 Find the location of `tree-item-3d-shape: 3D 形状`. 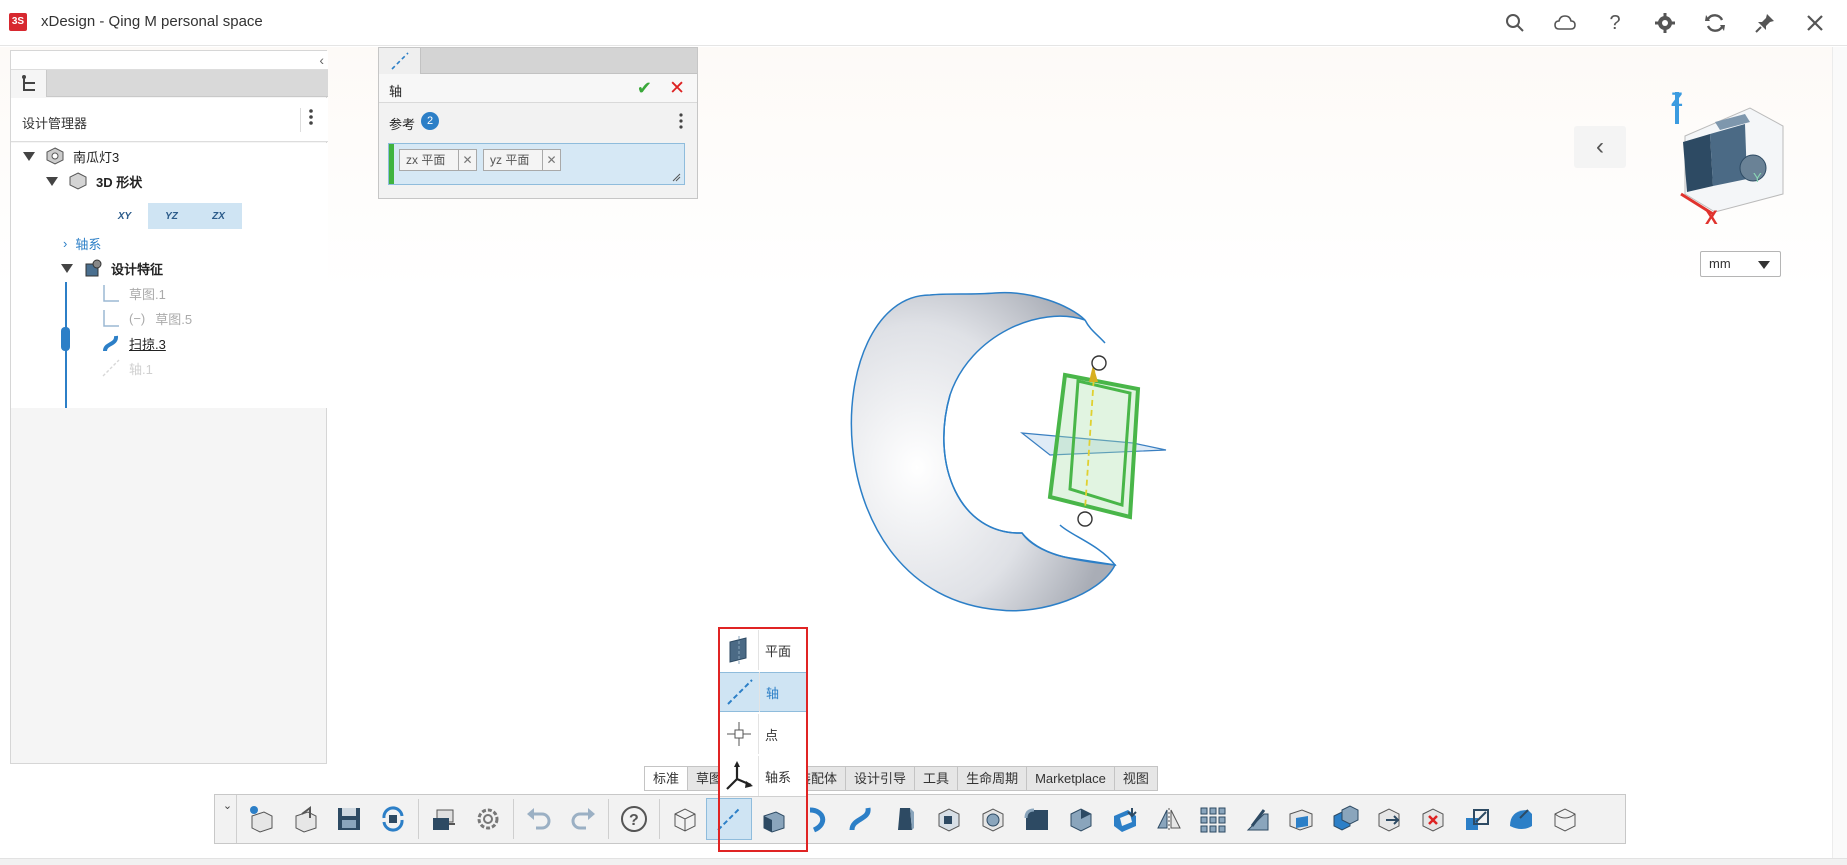

tree-item-3d-shape: 3D 形状 is located at coordinates (94, 181).